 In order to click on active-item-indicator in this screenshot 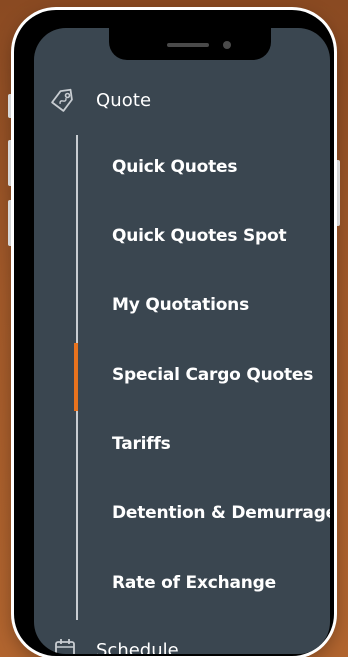, I will do `click(76, 377)`.